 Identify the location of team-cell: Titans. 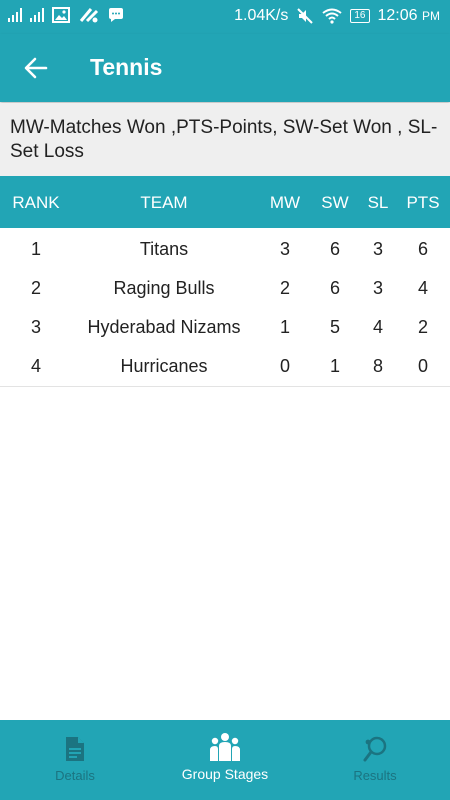
(164, 249).